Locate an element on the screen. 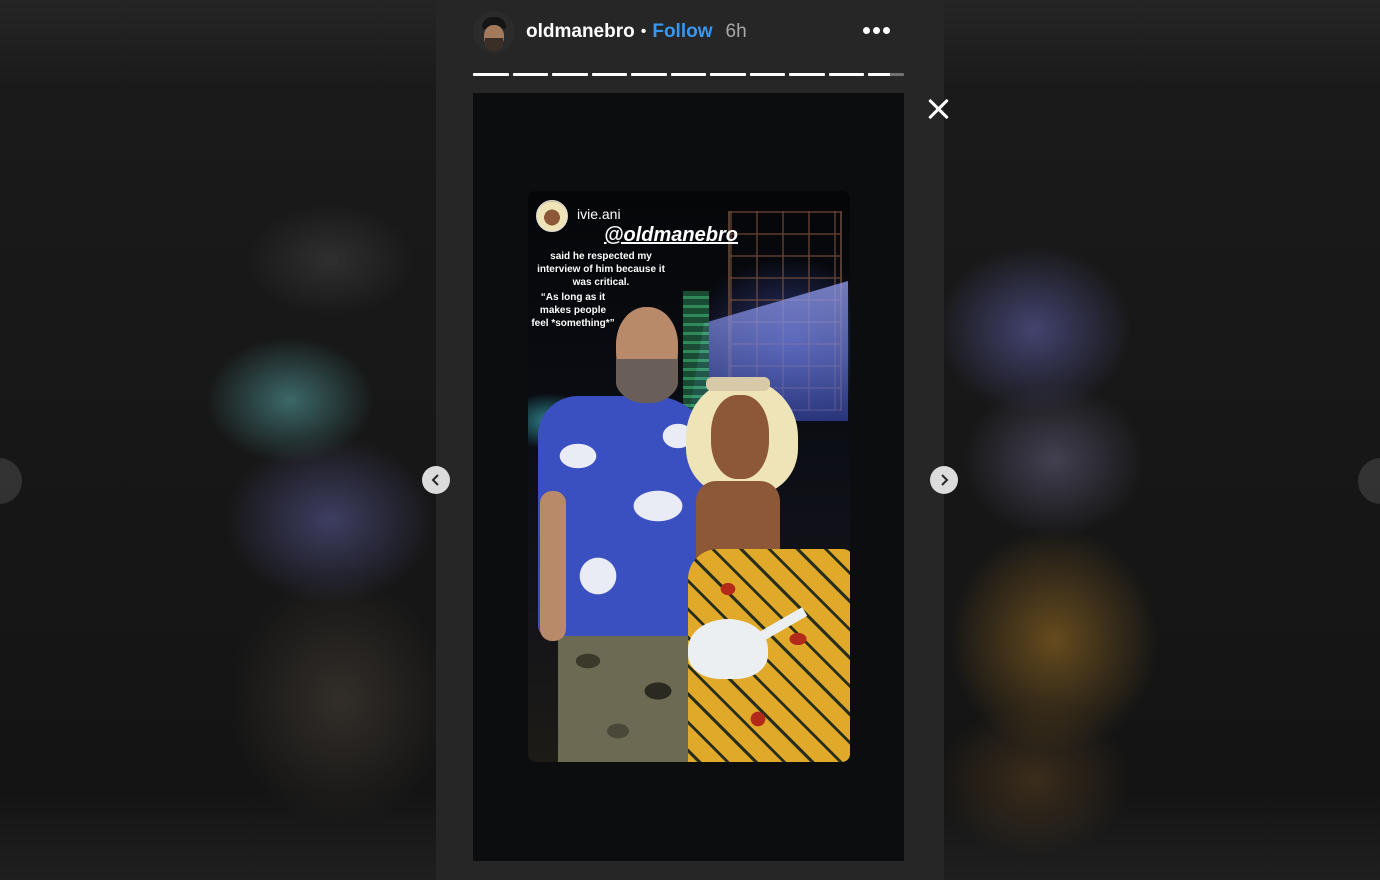 Image resolution: width=1380 pixels, height=880 pixels. story-header: oldmanebro • Follow 6h is located at coordinates (610, 32).